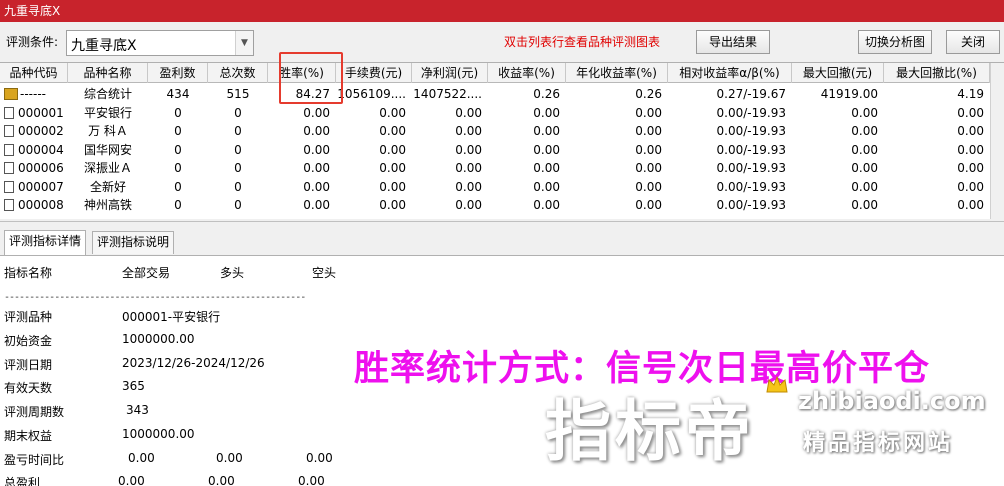 This screenshot has height=486, width=1004. What do you see at coordinates (450, 73) in the screenshot?
I see `col-profit: 净利润(元)` at bounding box center [450, 73].